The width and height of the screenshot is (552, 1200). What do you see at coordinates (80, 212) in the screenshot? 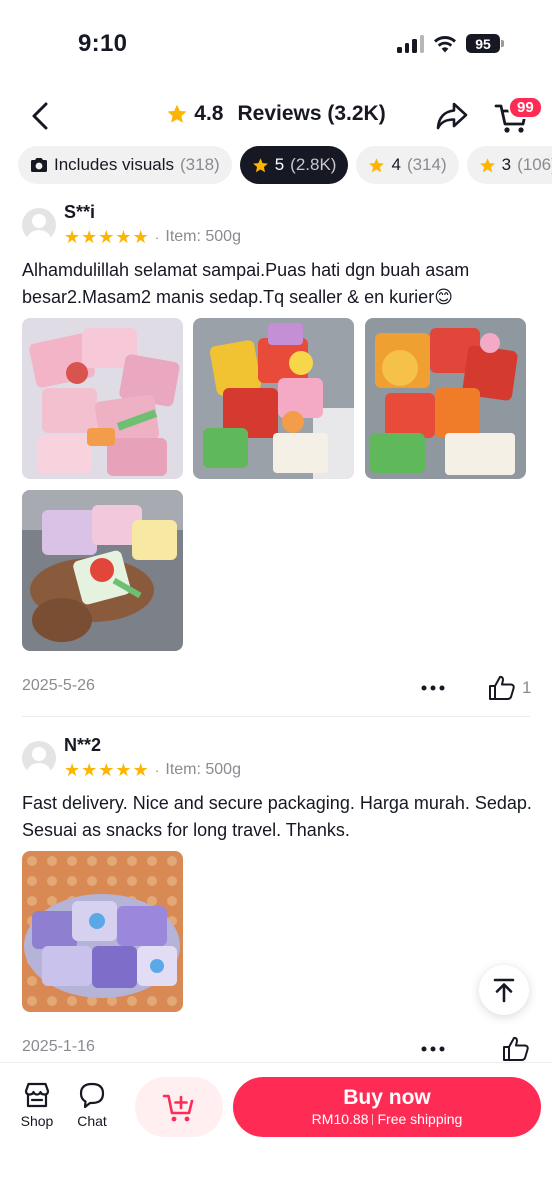
I see `reviewer-name: S**i` at bounding box center [80, 212].